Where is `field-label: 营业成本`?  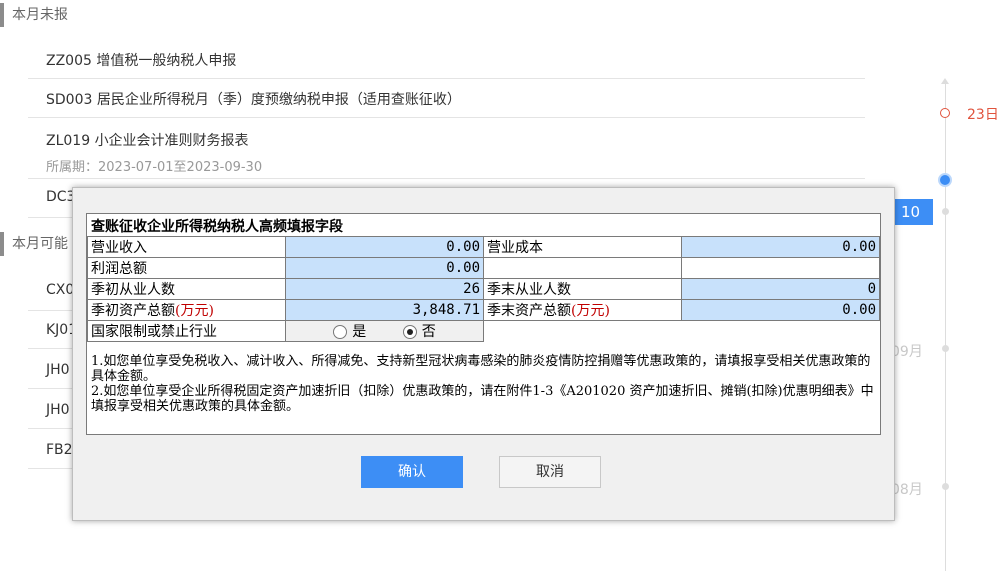 field-label: 营业成本 is located at coordinates (582, 247).